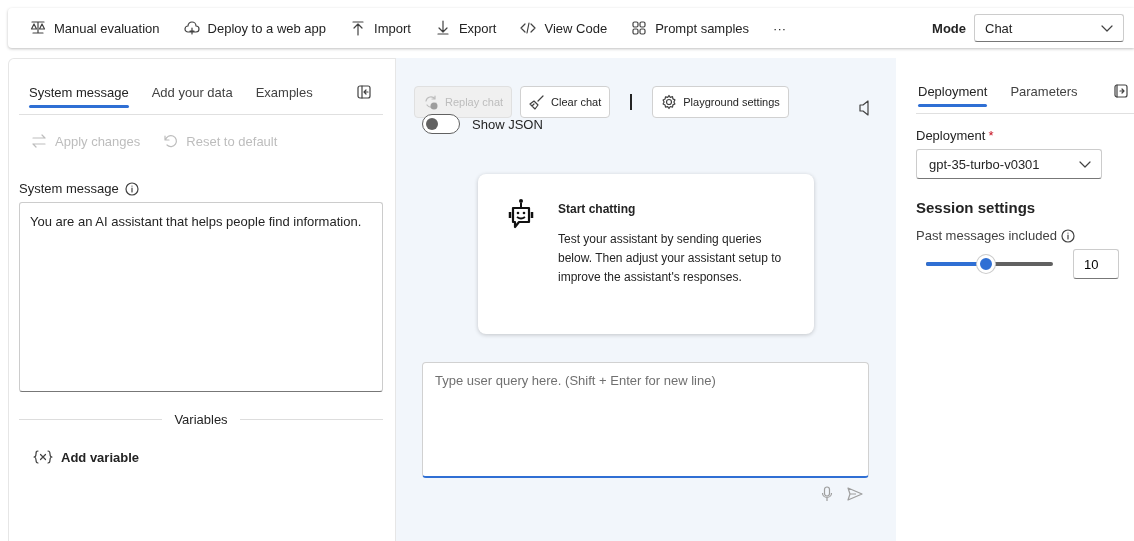  I want to click on toolbar-button: Prompt samples, so click(690, 28).